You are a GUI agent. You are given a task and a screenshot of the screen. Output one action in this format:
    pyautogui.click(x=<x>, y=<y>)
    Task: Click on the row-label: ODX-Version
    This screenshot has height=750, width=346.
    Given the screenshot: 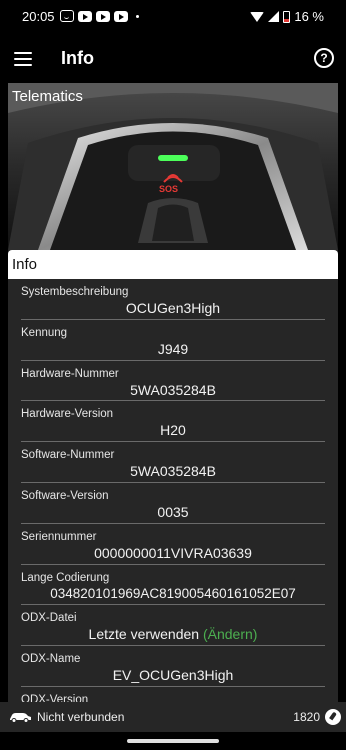 What is the action you would take?
    pyautogui.click(x=55, y=697)
    